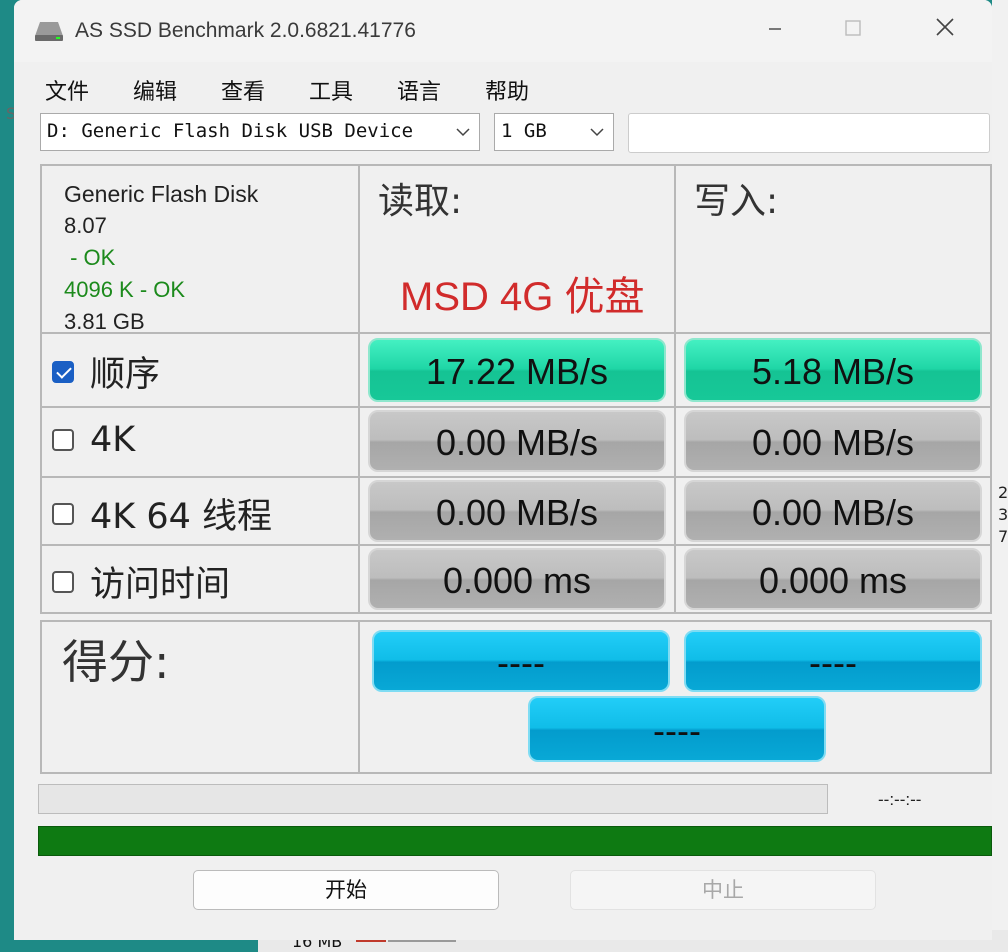 The height and width of the screenshot is (952, 1008). I want to click on test-row-access: 访问时间, so click(200, 579).